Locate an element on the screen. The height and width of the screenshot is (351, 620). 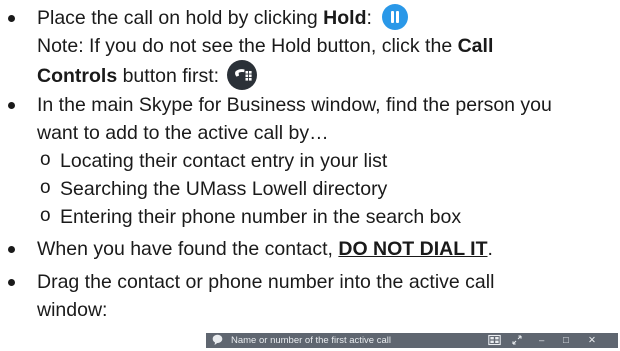
list-item-continuation: window: is located at coordinates (310, 309).